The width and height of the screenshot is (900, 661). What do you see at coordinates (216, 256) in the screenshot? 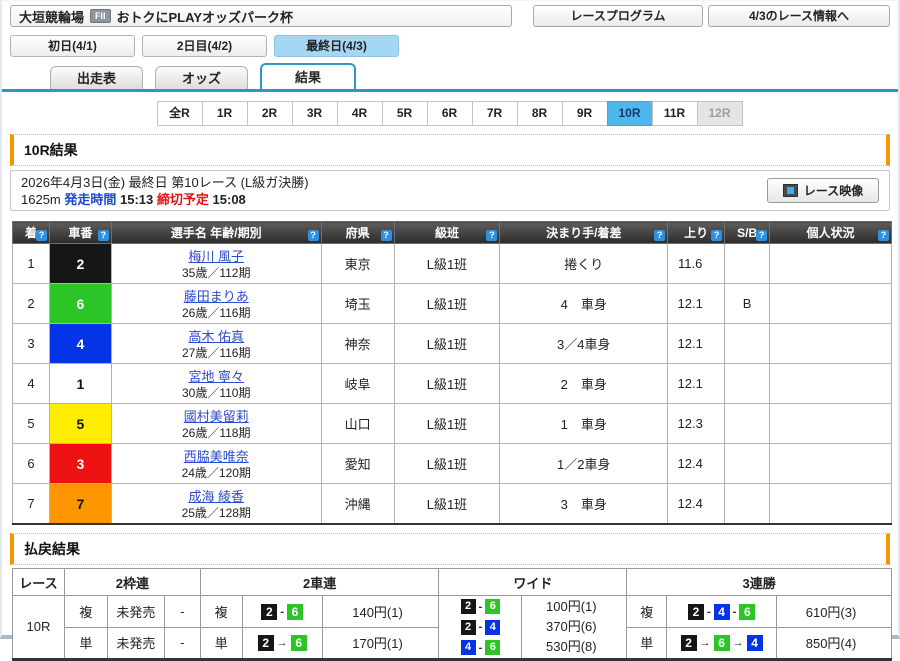
I see `racer-name-link: 梅川 風子` at bounding box center [216, 256].